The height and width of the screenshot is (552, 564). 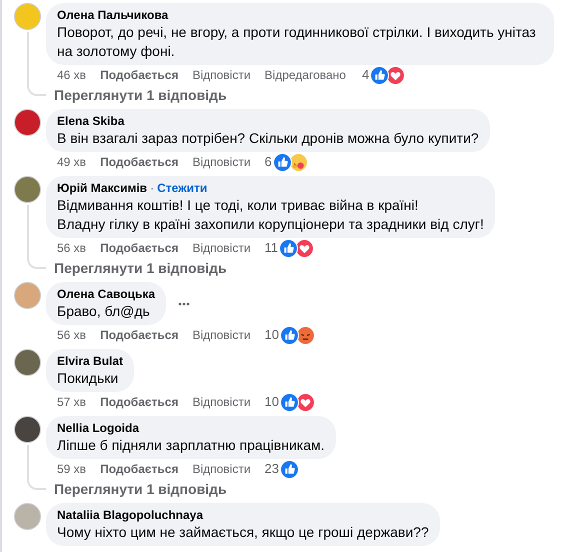 What do you see at coordinates (104, 311) in the screenshot?
I see `comment-text: Браво, бл@дь` at bounding box center [104, 311].